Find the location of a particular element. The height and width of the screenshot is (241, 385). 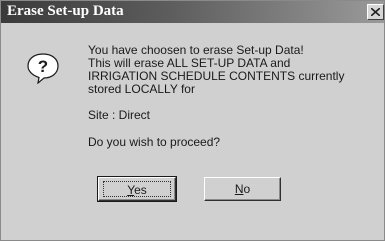

message-line-4: stored LOCALLY for is located at coordinates (141, 89).